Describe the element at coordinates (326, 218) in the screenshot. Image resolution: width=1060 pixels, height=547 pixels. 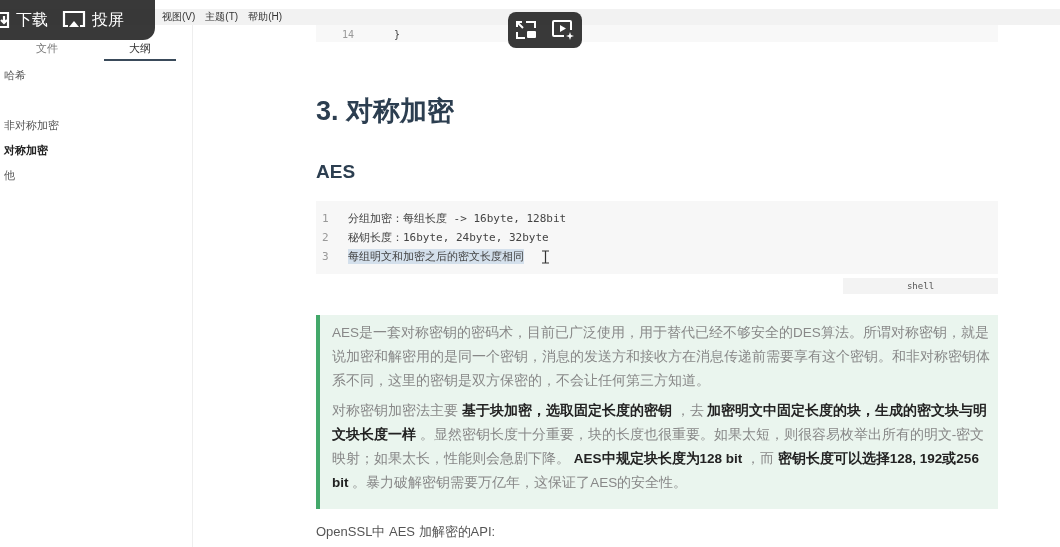
I see `line-number: 1` at that location.